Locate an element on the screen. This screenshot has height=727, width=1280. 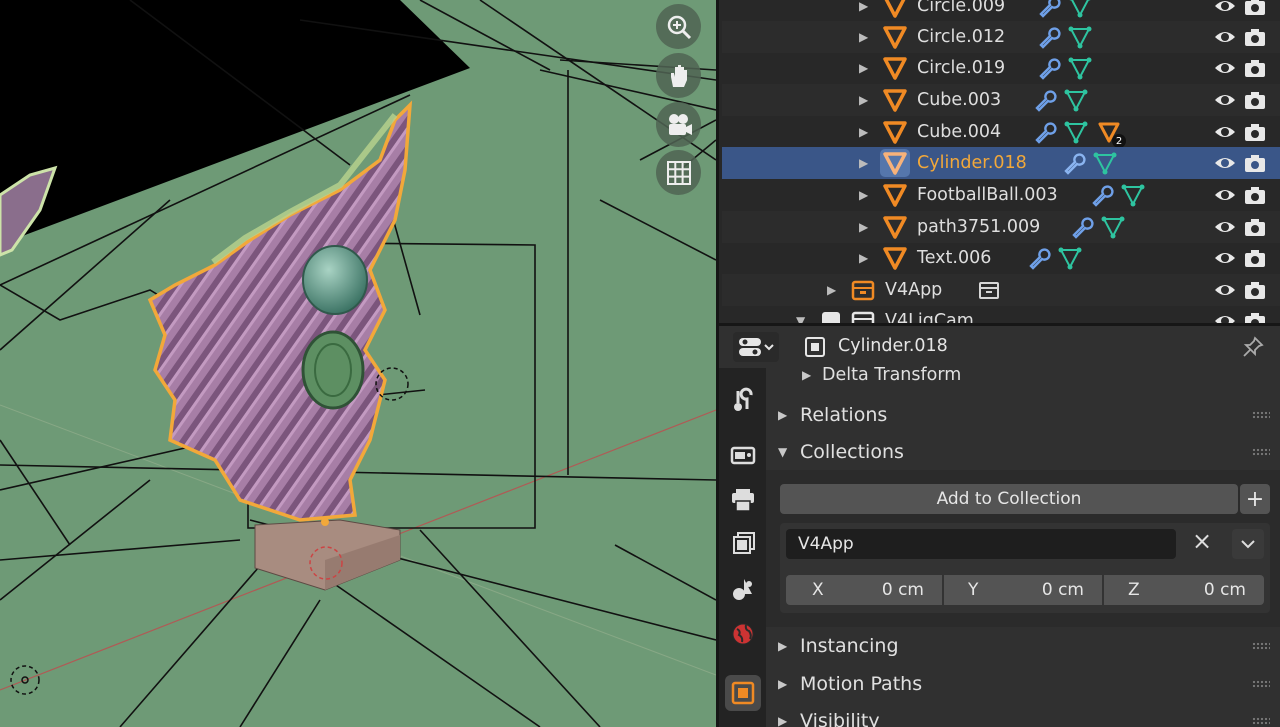
editor-type-button is located at coordinates (756, 347).